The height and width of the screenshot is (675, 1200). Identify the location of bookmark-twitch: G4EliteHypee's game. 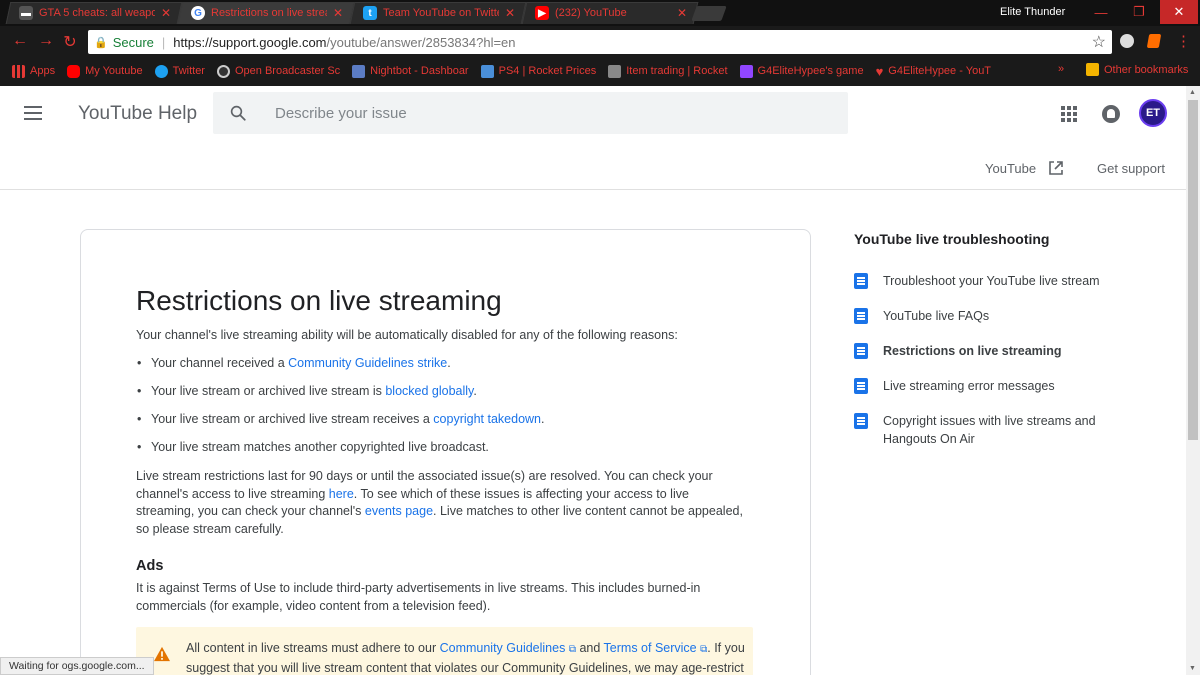
(801, 71).